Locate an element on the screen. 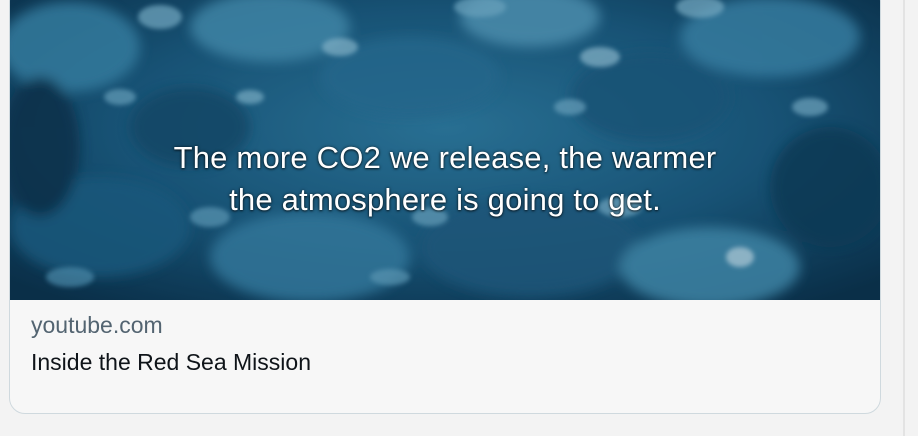 This screenshot has width=918, height=436. column-divider is located at coordinates (904, 218).